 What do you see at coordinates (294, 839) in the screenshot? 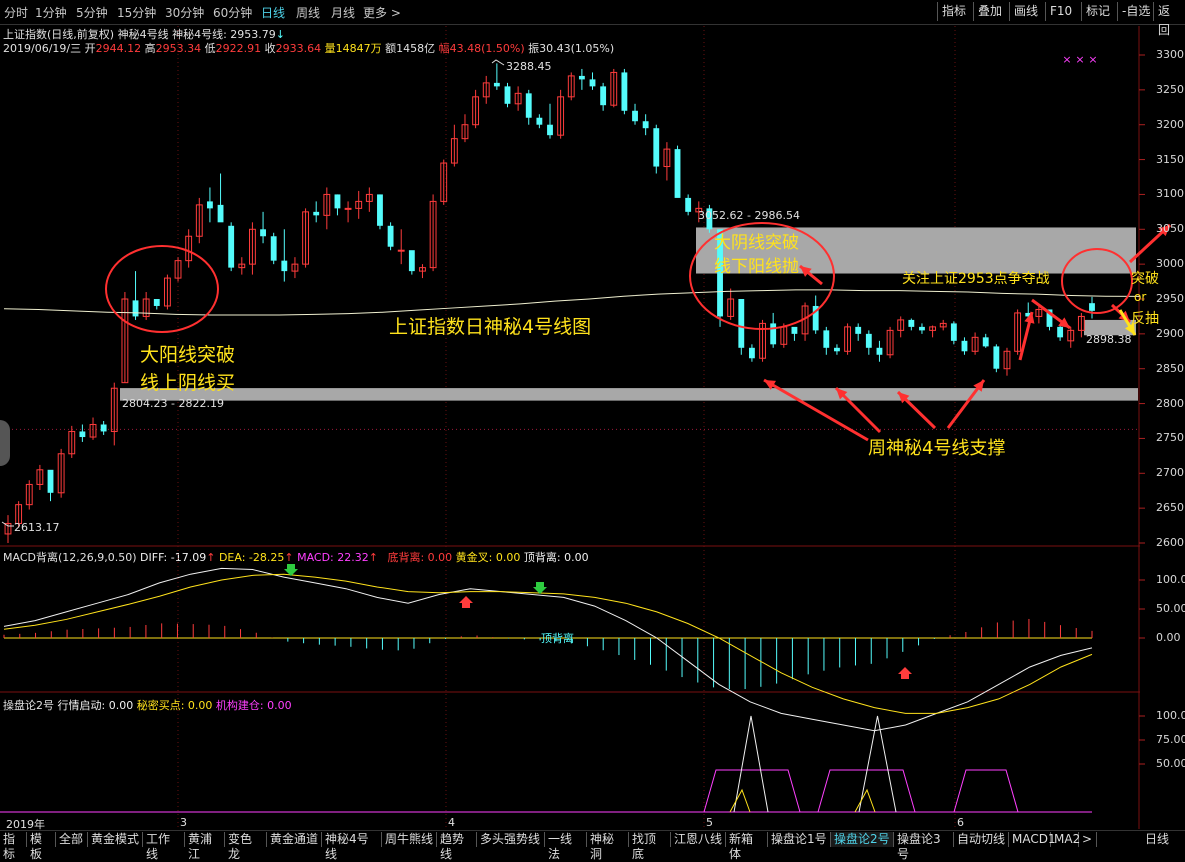
I see `bottom-tab: 黄金通道` at bounding box center [294, 839].